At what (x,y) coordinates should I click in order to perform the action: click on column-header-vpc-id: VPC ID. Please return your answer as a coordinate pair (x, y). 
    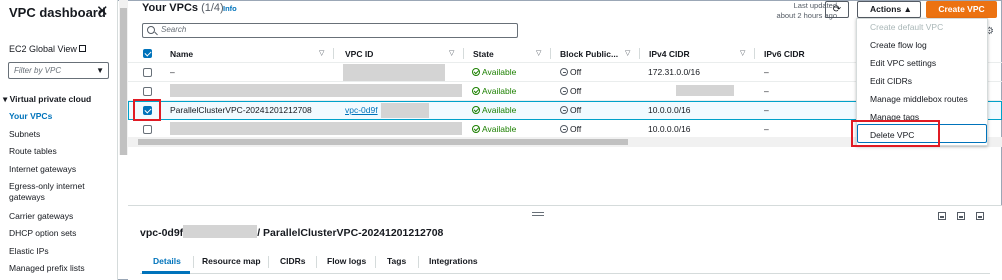
    Looking at the image, I should click on (359, 54).